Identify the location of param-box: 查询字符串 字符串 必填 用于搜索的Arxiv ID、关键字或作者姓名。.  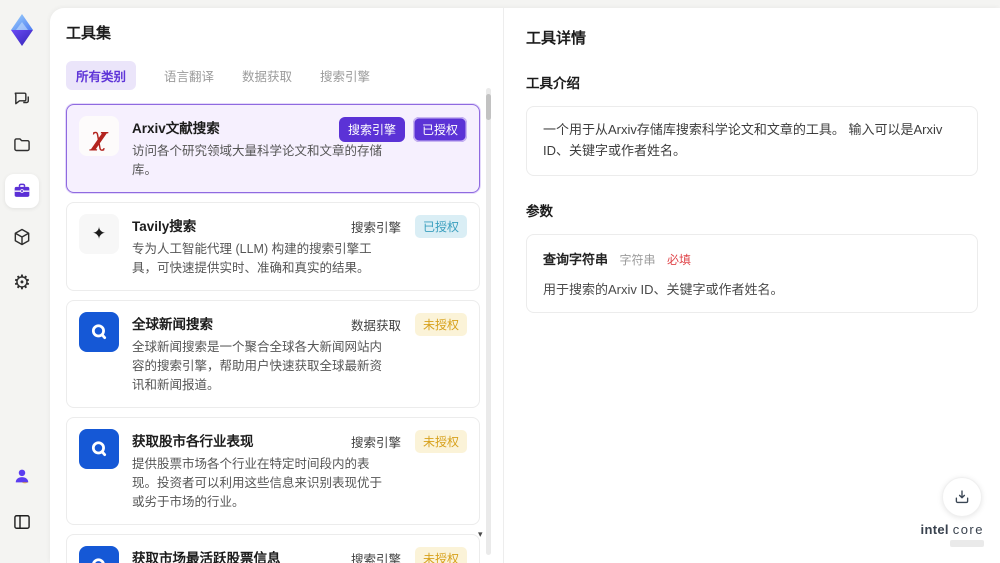
(752, 273).